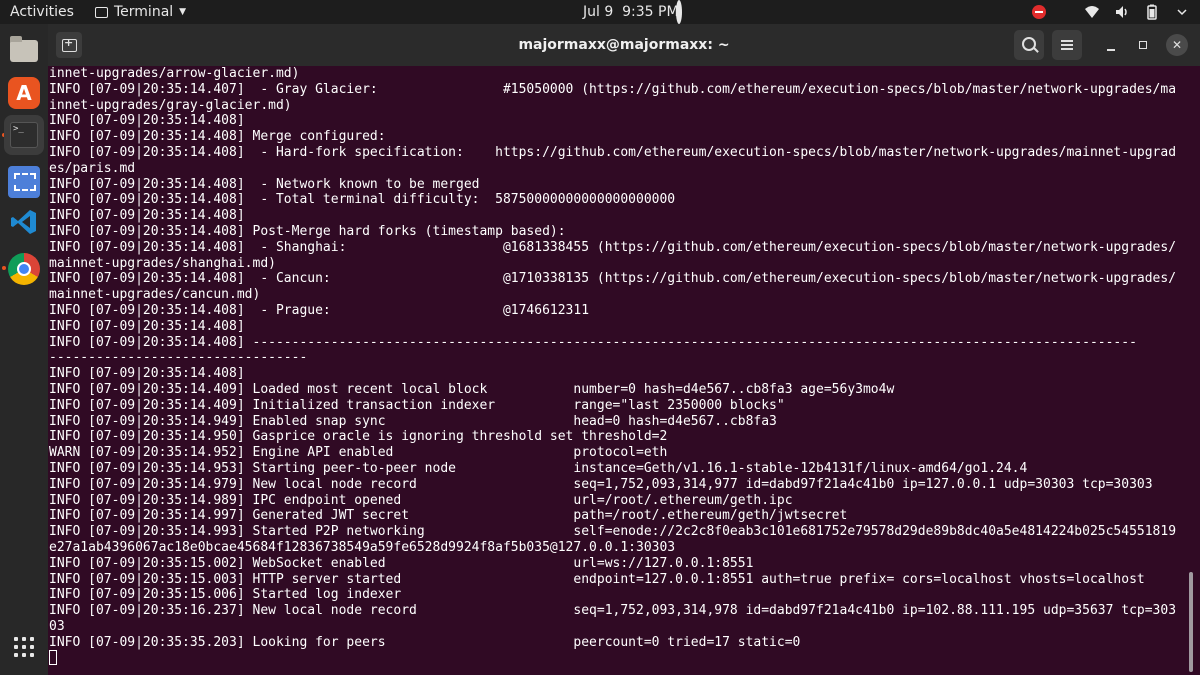  I want to click on chrome-icon, so click(24, 269).